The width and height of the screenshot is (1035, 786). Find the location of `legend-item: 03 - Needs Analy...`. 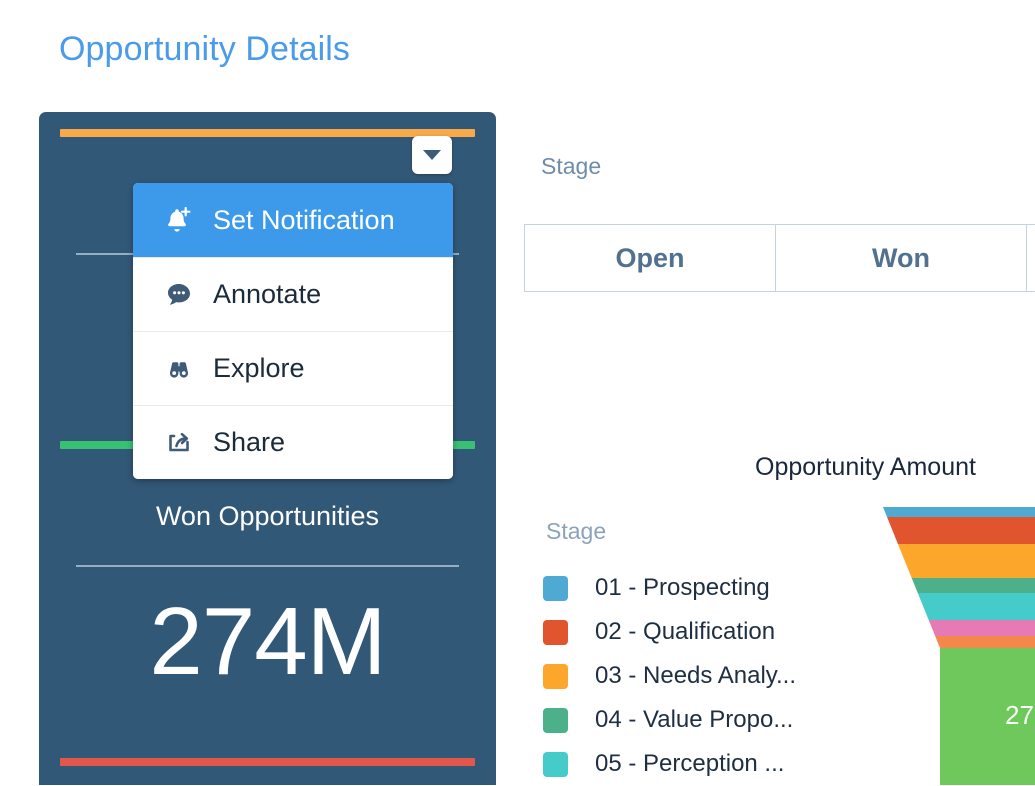

legend-item: 03 - Needs Analy... is located at coordinates (708, 676).